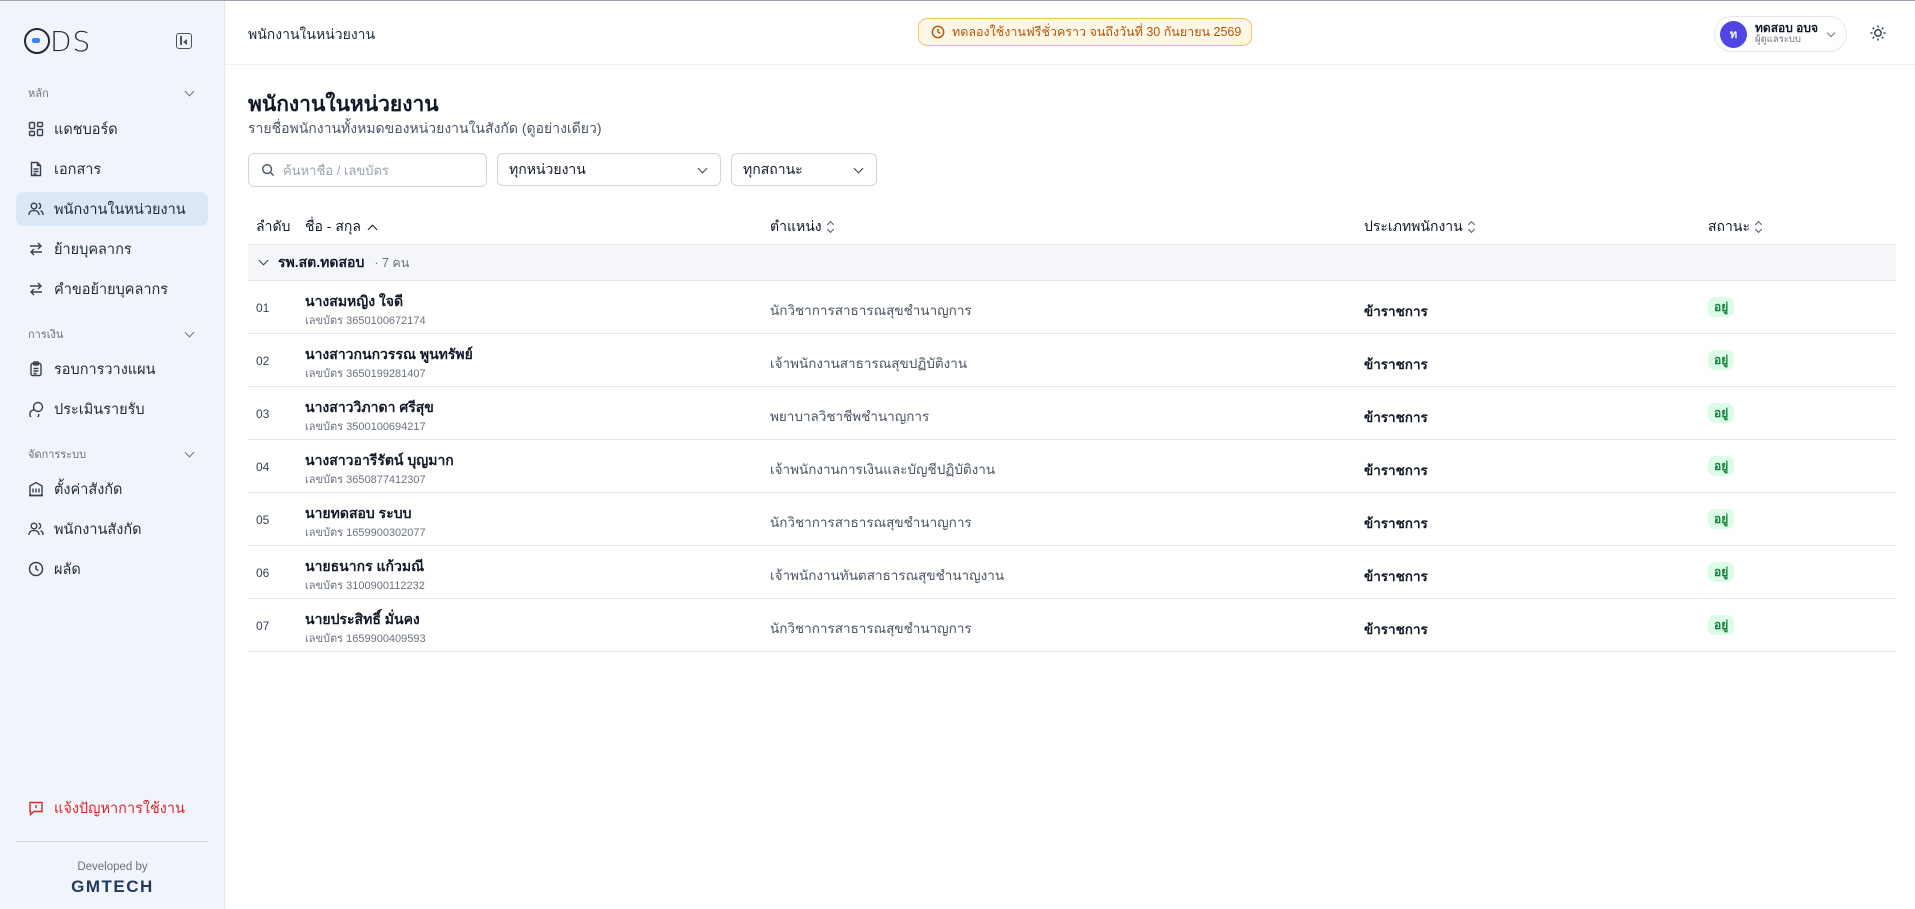  Describe the element at coordinates (36, 489) in the screenshot. I see `building-icon` at that location.